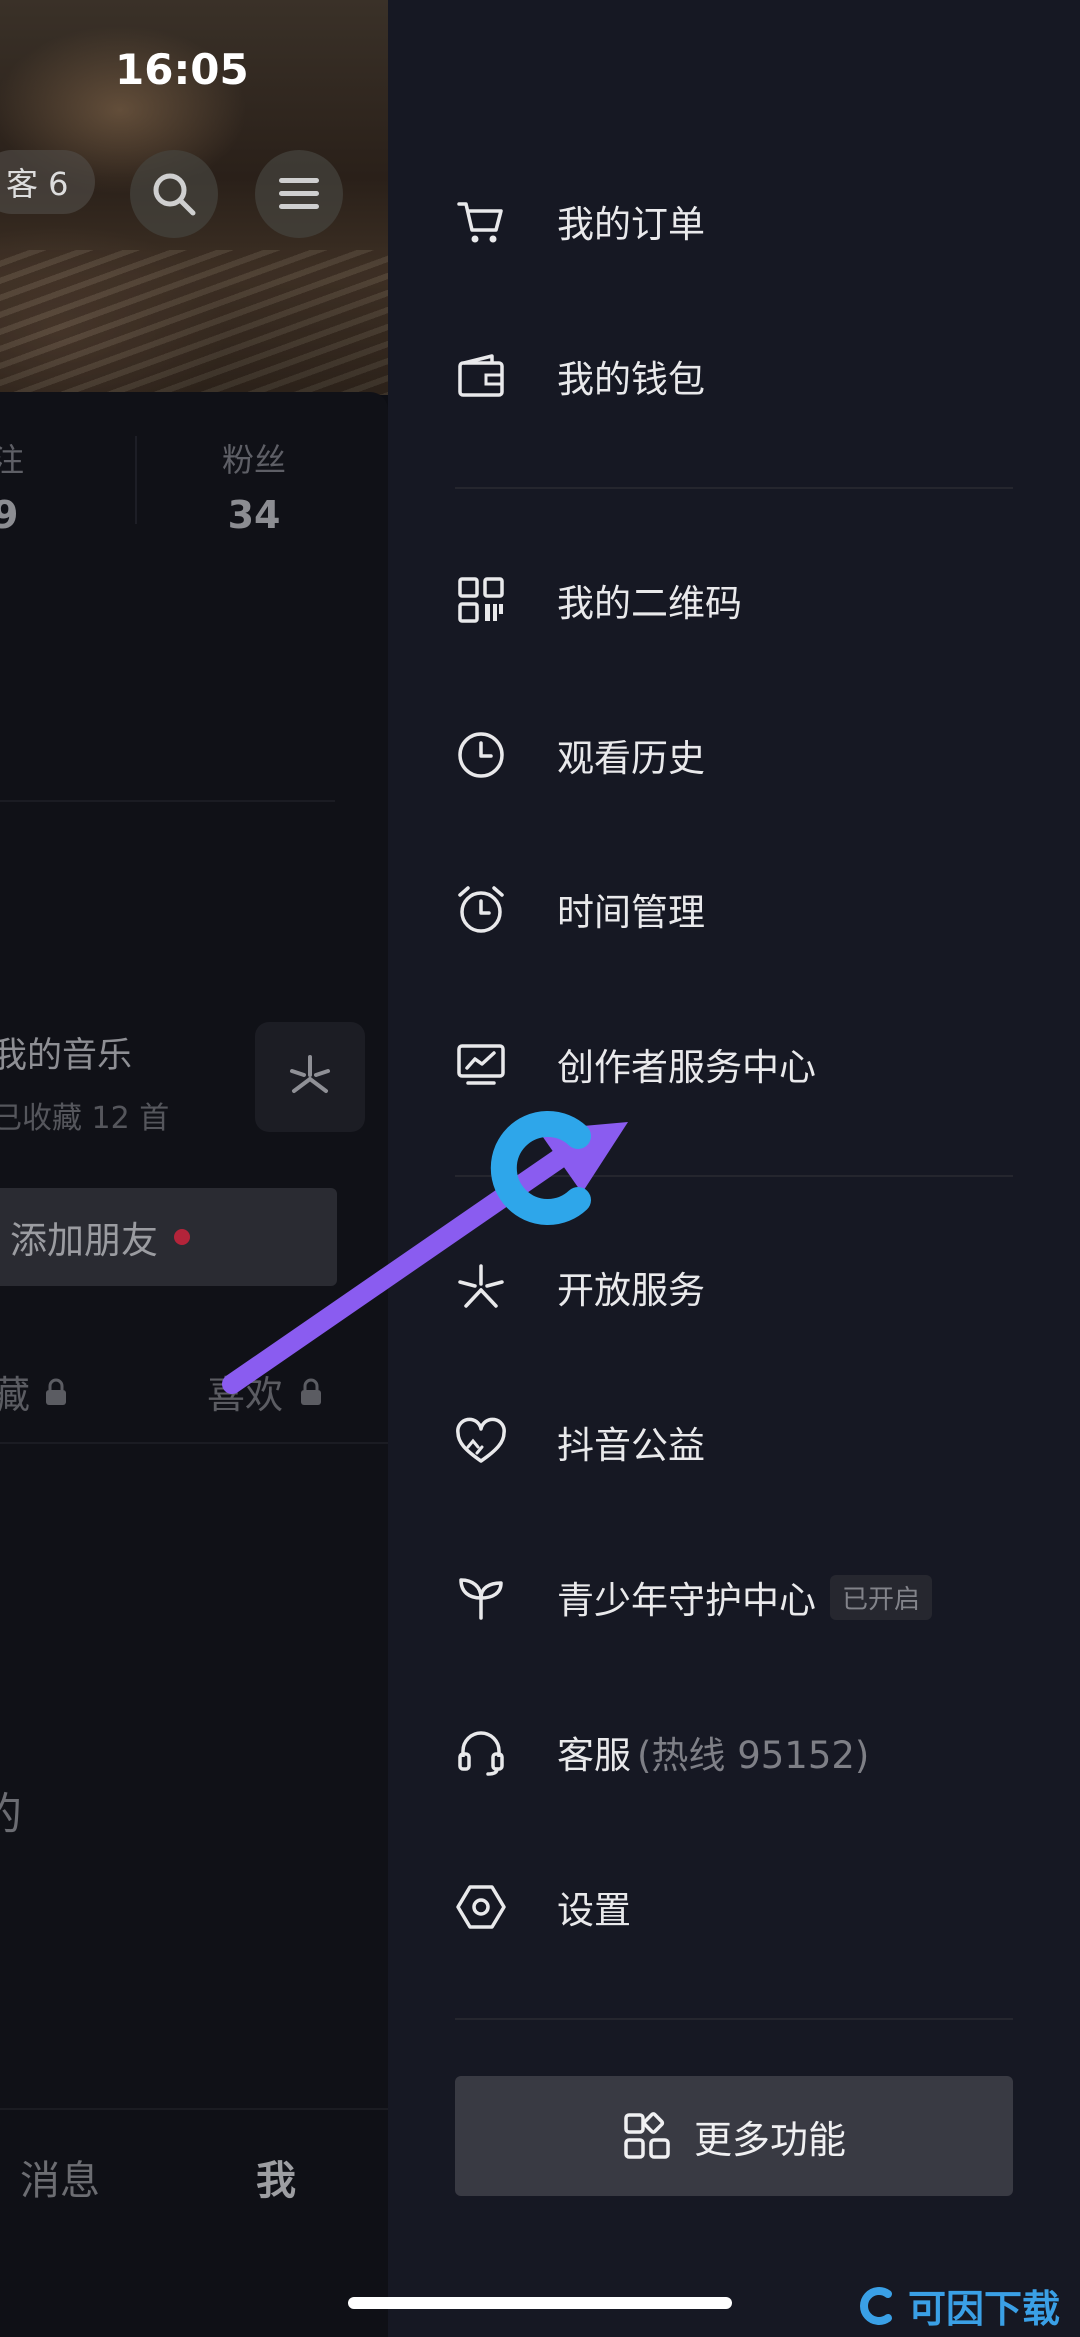 Image resolution: width=1080 pixels, height=2337 pixels. What do you see at coordinates (481, 1597) in the screenshot?
I see `sprout-icon` at bounding box center [481, 1597].